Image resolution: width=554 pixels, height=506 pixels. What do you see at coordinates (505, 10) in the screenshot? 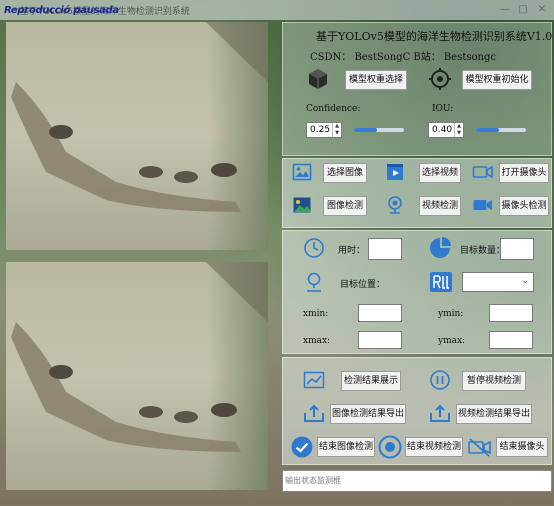
I see `minimize-button: —` at bounding box center [505, 10].